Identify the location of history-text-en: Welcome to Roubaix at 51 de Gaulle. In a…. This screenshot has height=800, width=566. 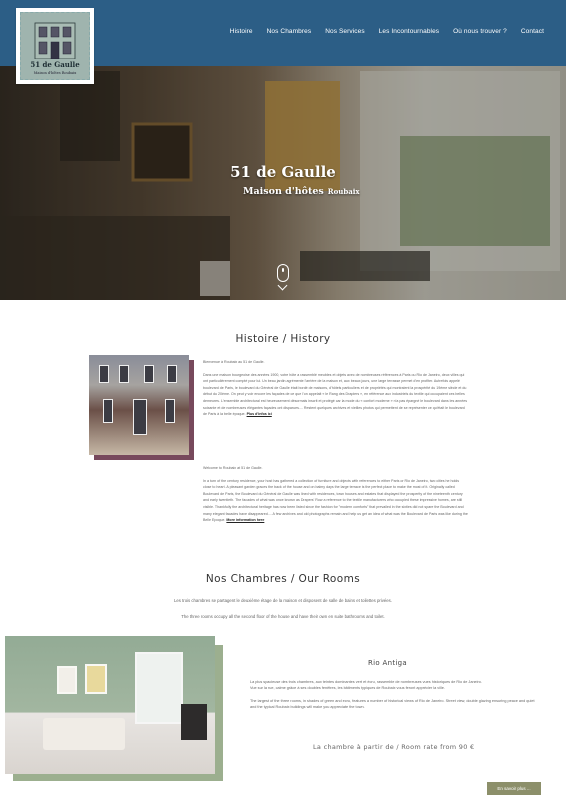
(335, 497).